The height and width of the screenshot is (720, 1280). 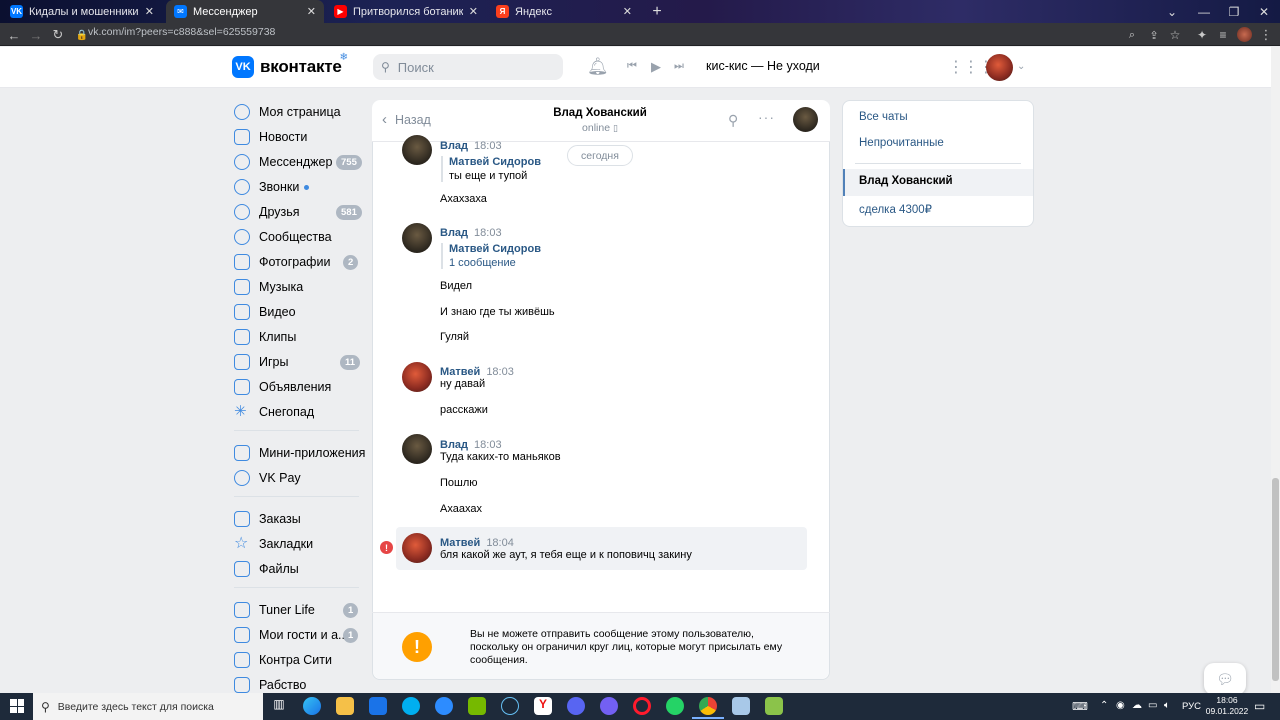 What do you see at coordinates (36, 35) in the screenshot?
I see `forward-icon: →` at bounding box center [36, 35].